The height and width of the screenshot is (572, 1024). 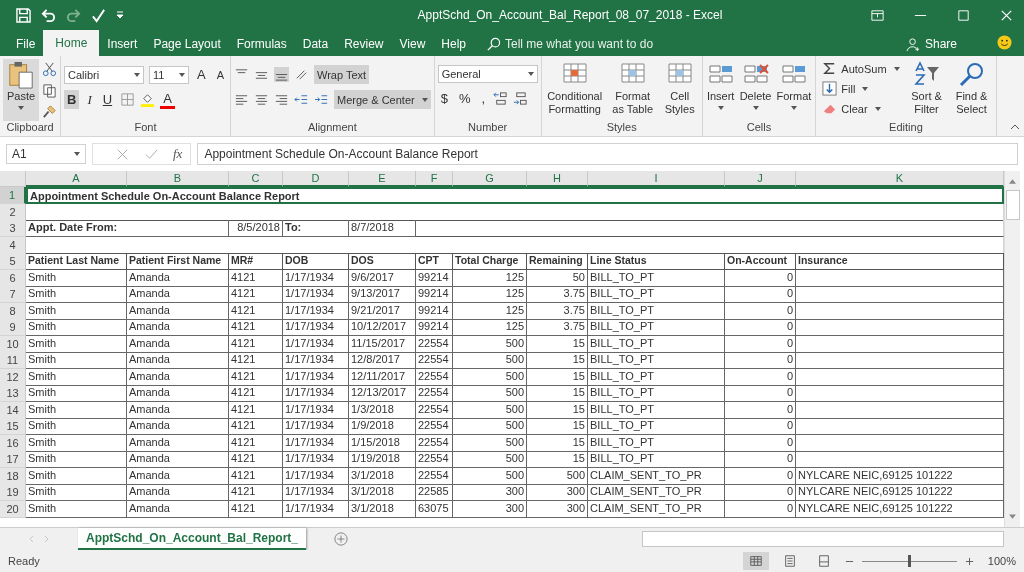 What do you see at coordinates (201, 74) in the screenshot?
I see `increase-font-size-button: A` at bounding box center [201, 74].